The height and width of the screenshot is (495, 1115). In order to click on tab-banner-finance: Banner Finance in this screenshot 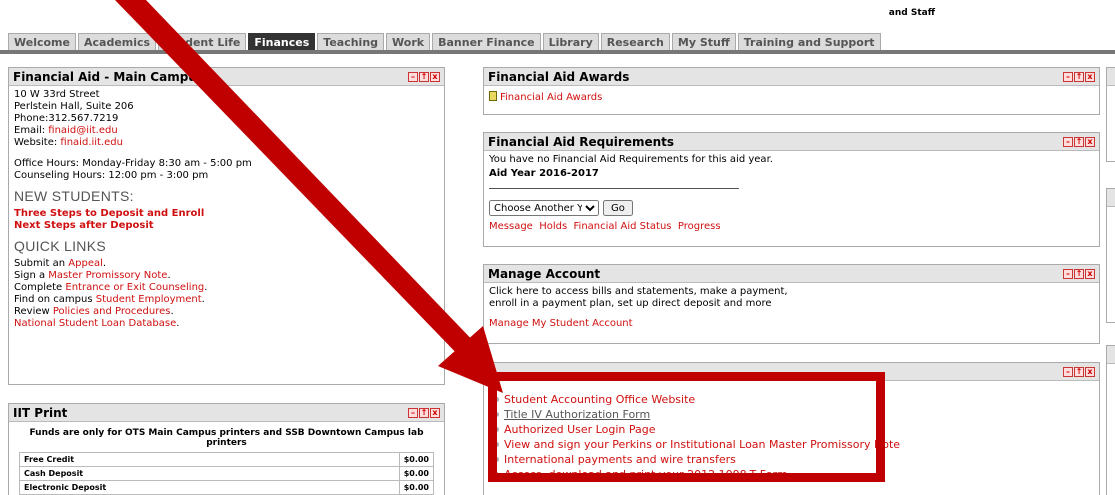, I will do `click(486, 41)`.